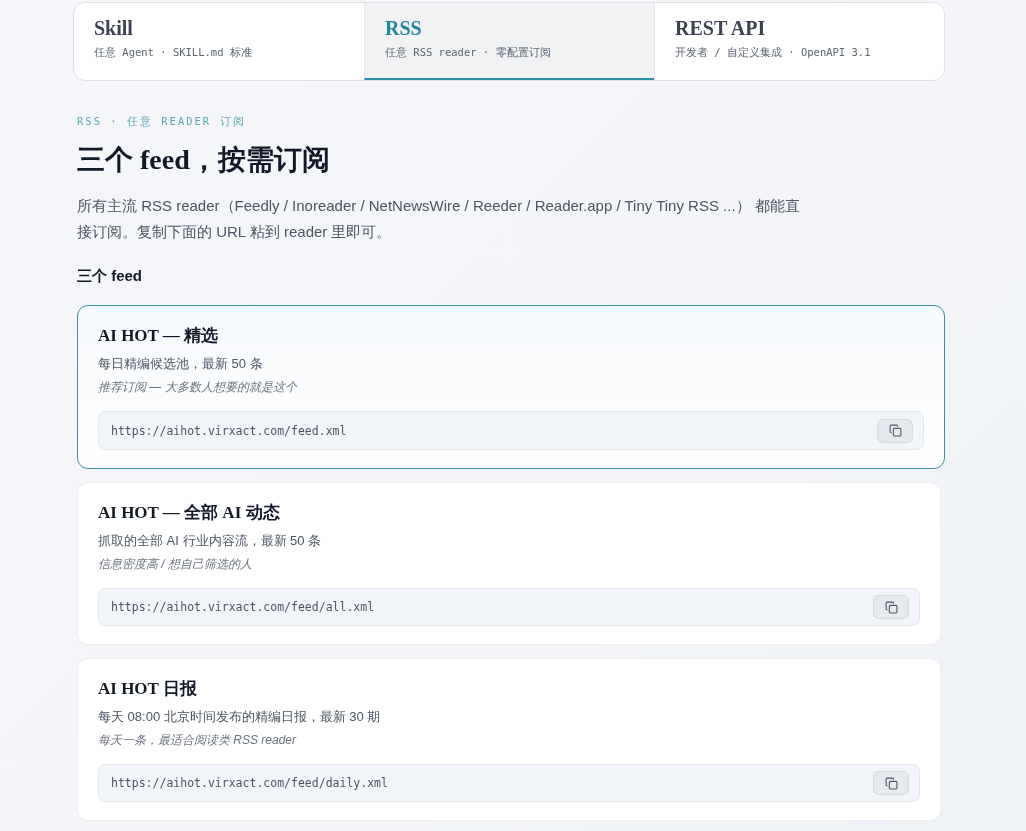 The width and height of the screenshot is (1026, 831). I want to click on feed-title: AI HOT 日报, so click(147, 689).